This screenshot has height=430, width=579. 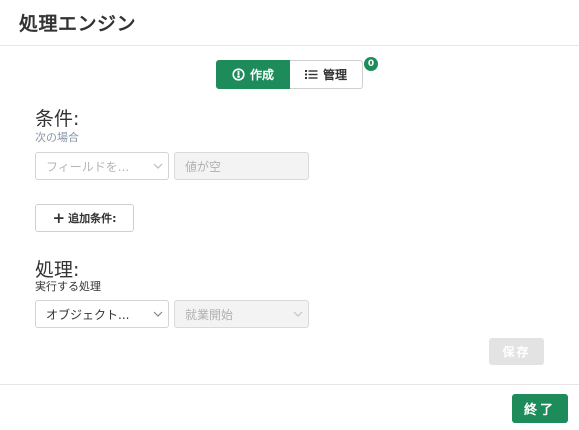 I want to click on mode-toggle: 作成 管理, so click(x=289, y=74).